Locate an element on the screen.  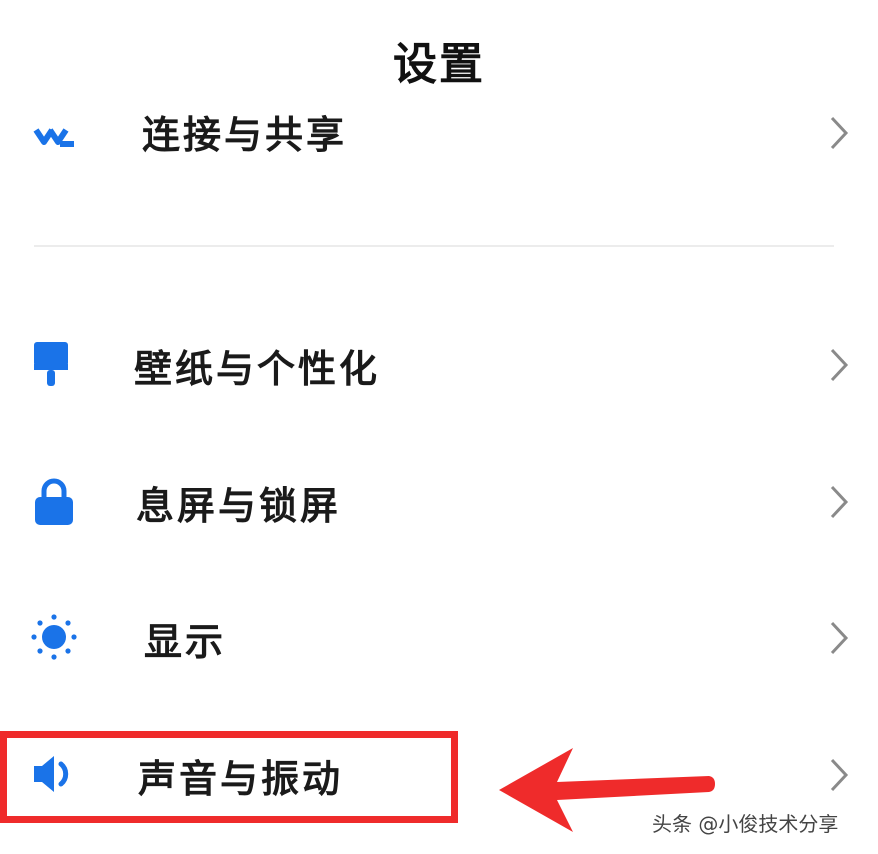
settings-item-screen-lock: 息屏与锁屏 is located at coordinates (439, 501).